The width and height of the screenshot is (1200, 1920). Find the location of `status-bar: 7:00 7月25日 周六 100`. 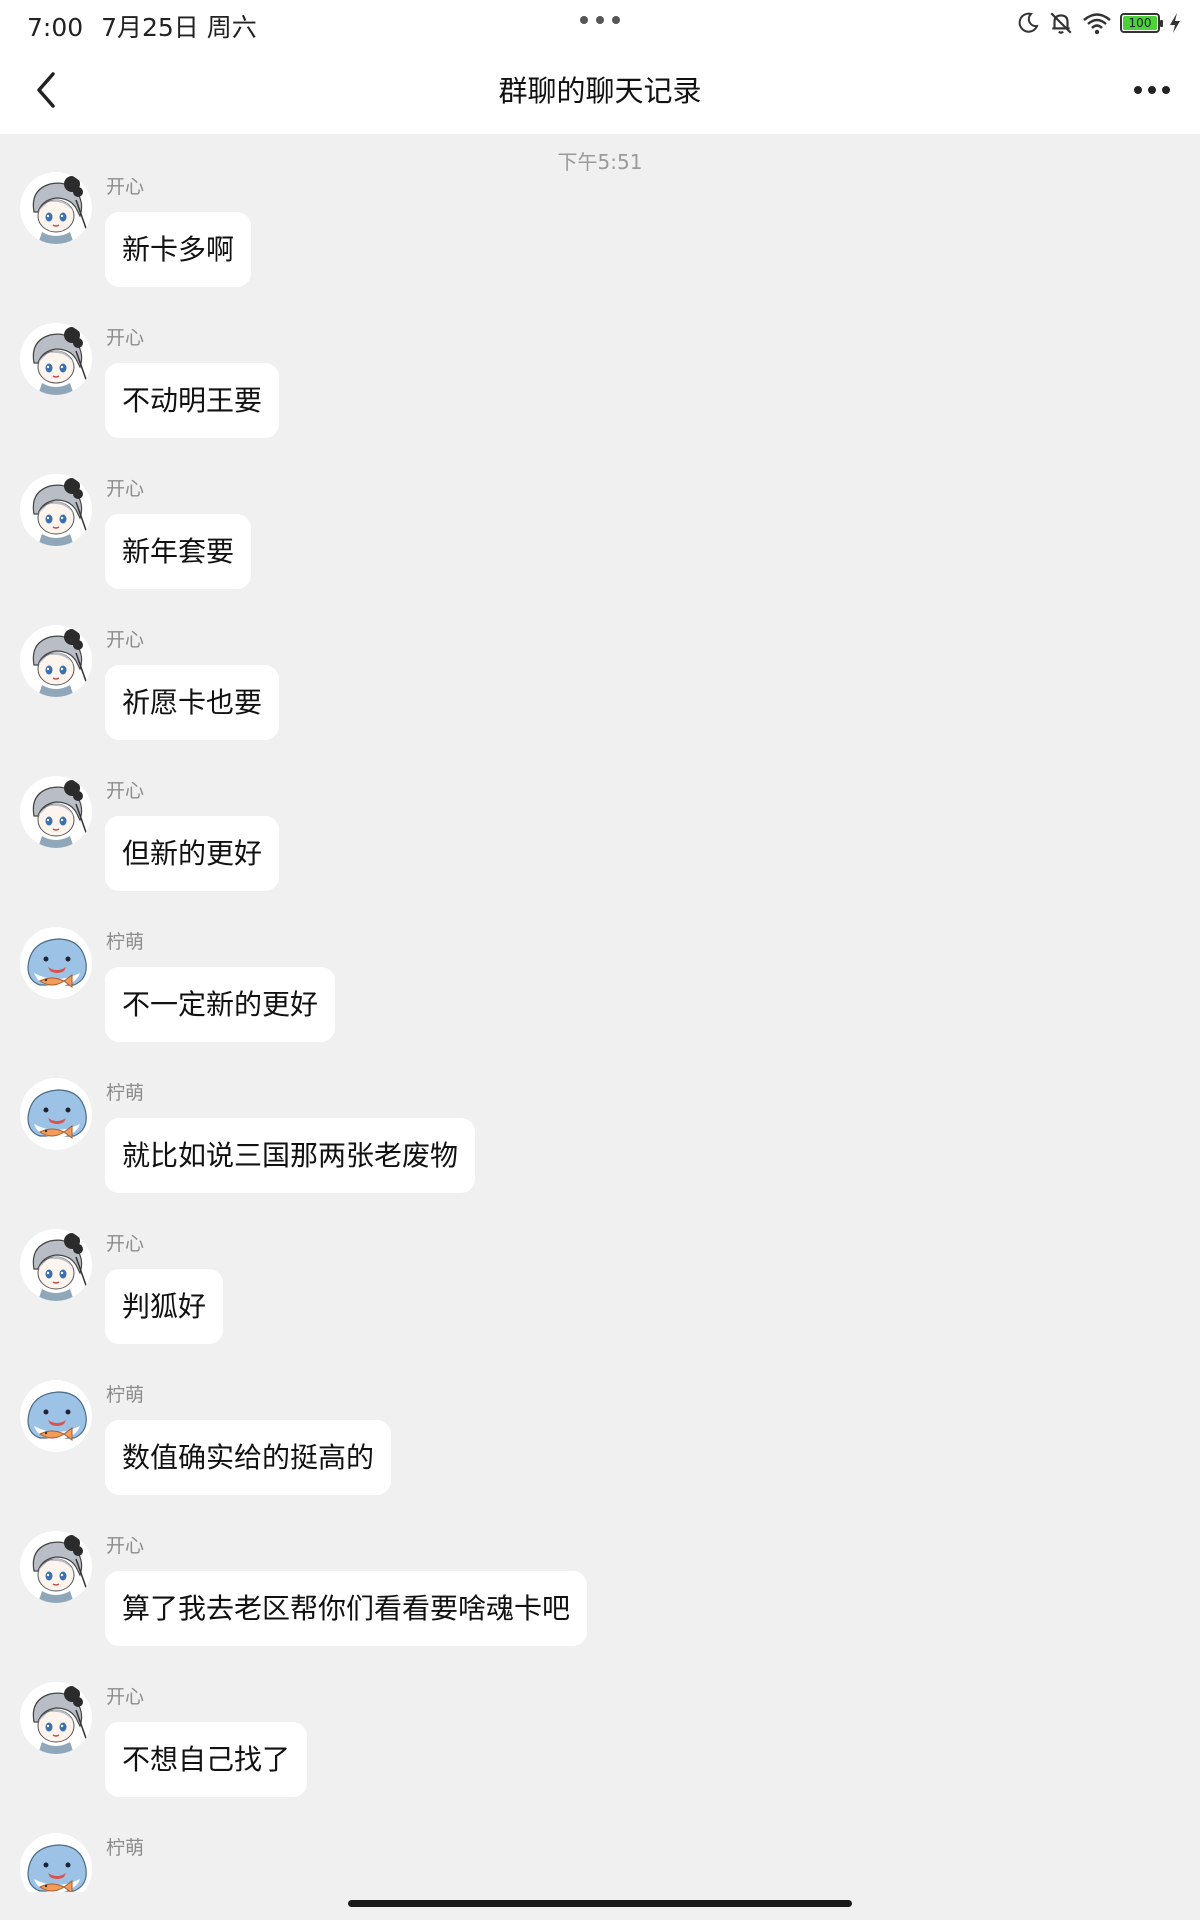

status-bar: 7:00 7月25日 周六 100 is located at coordinates (600, 23).